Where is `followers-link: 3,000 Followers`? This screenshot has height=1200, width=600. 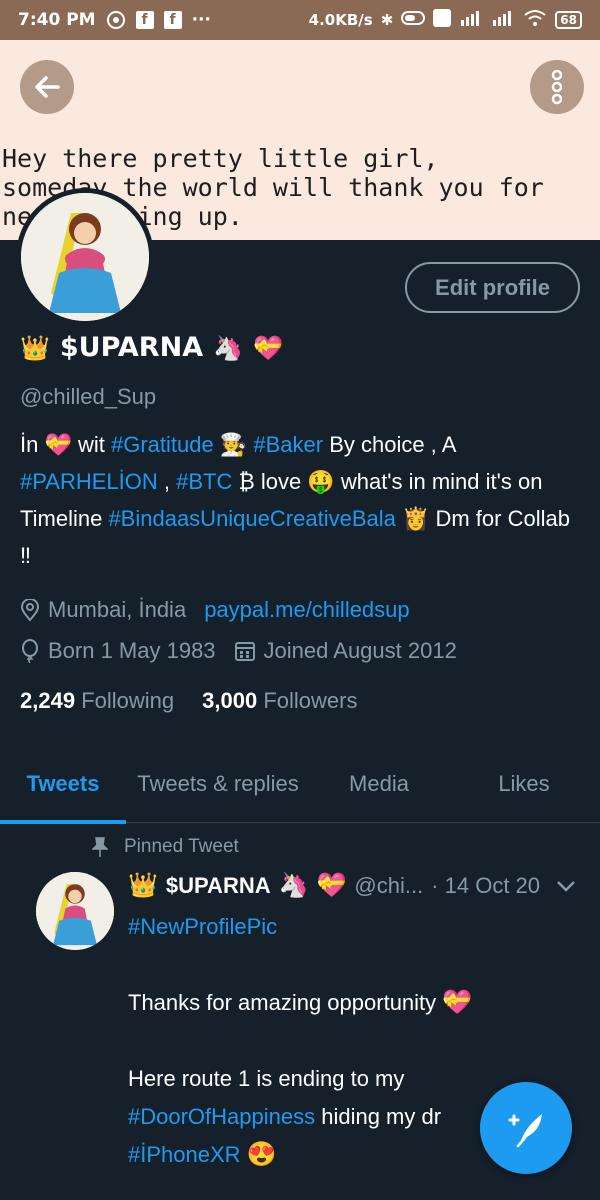 followers-link: 3,000 Followers is located at coordinates (279, 701).